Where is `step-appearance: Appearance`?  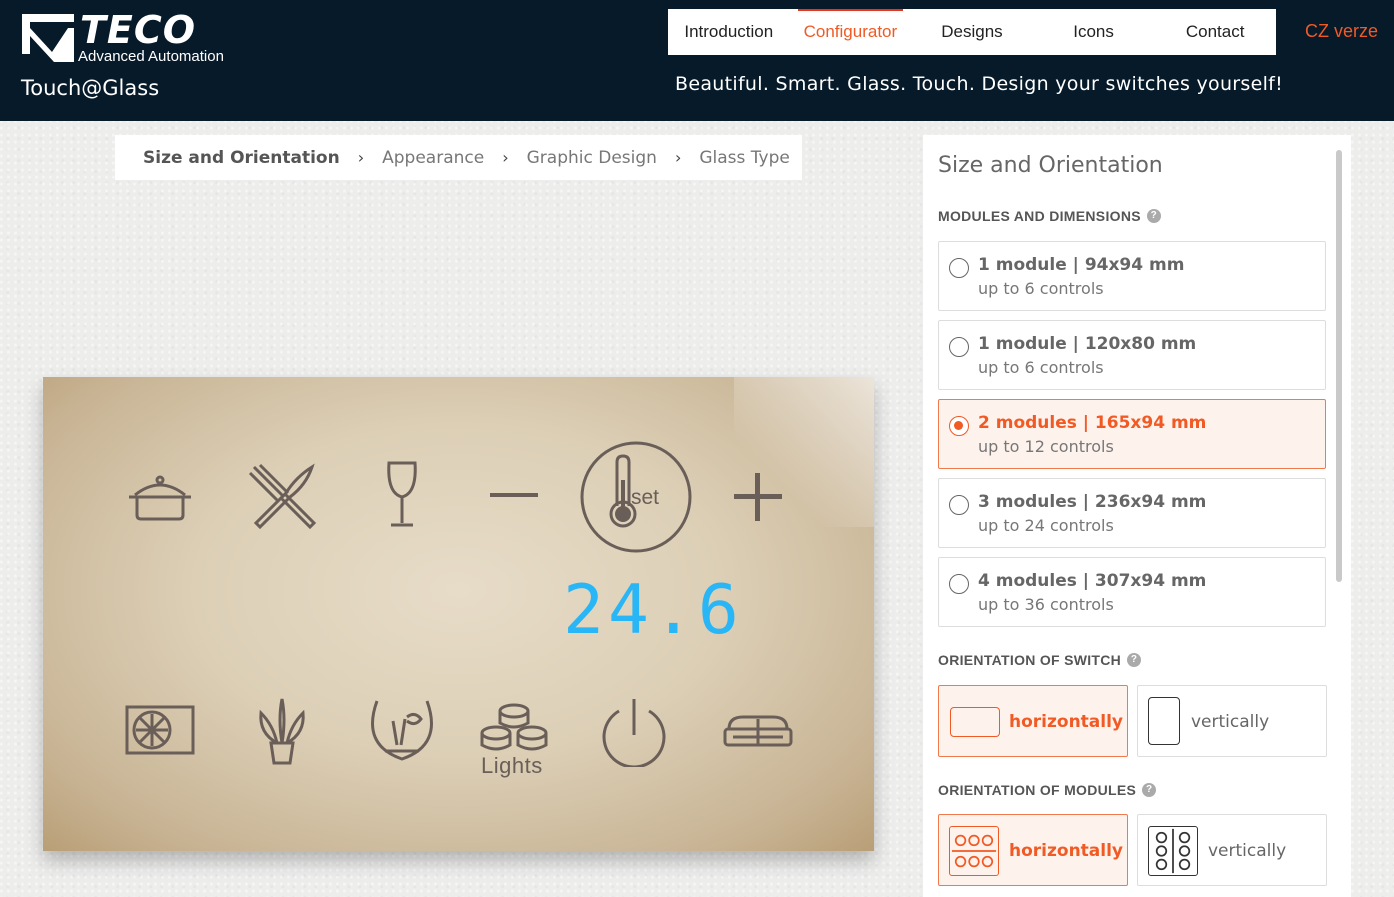 step-appearance: Appearance is located at coordinates (433, 158).